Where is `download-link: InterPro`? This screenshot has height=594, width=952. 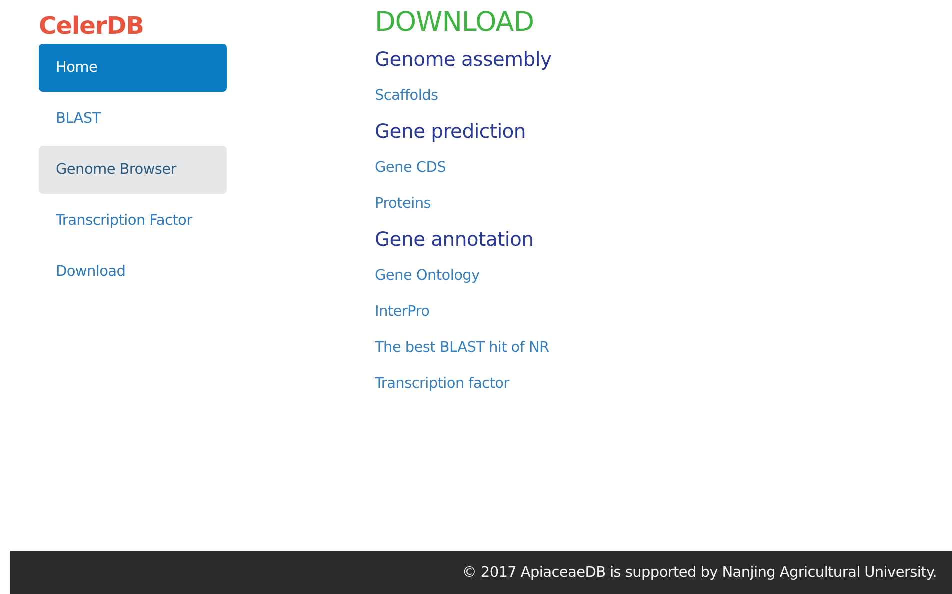 download-link: InterPro is located at coordinates (402, 312).